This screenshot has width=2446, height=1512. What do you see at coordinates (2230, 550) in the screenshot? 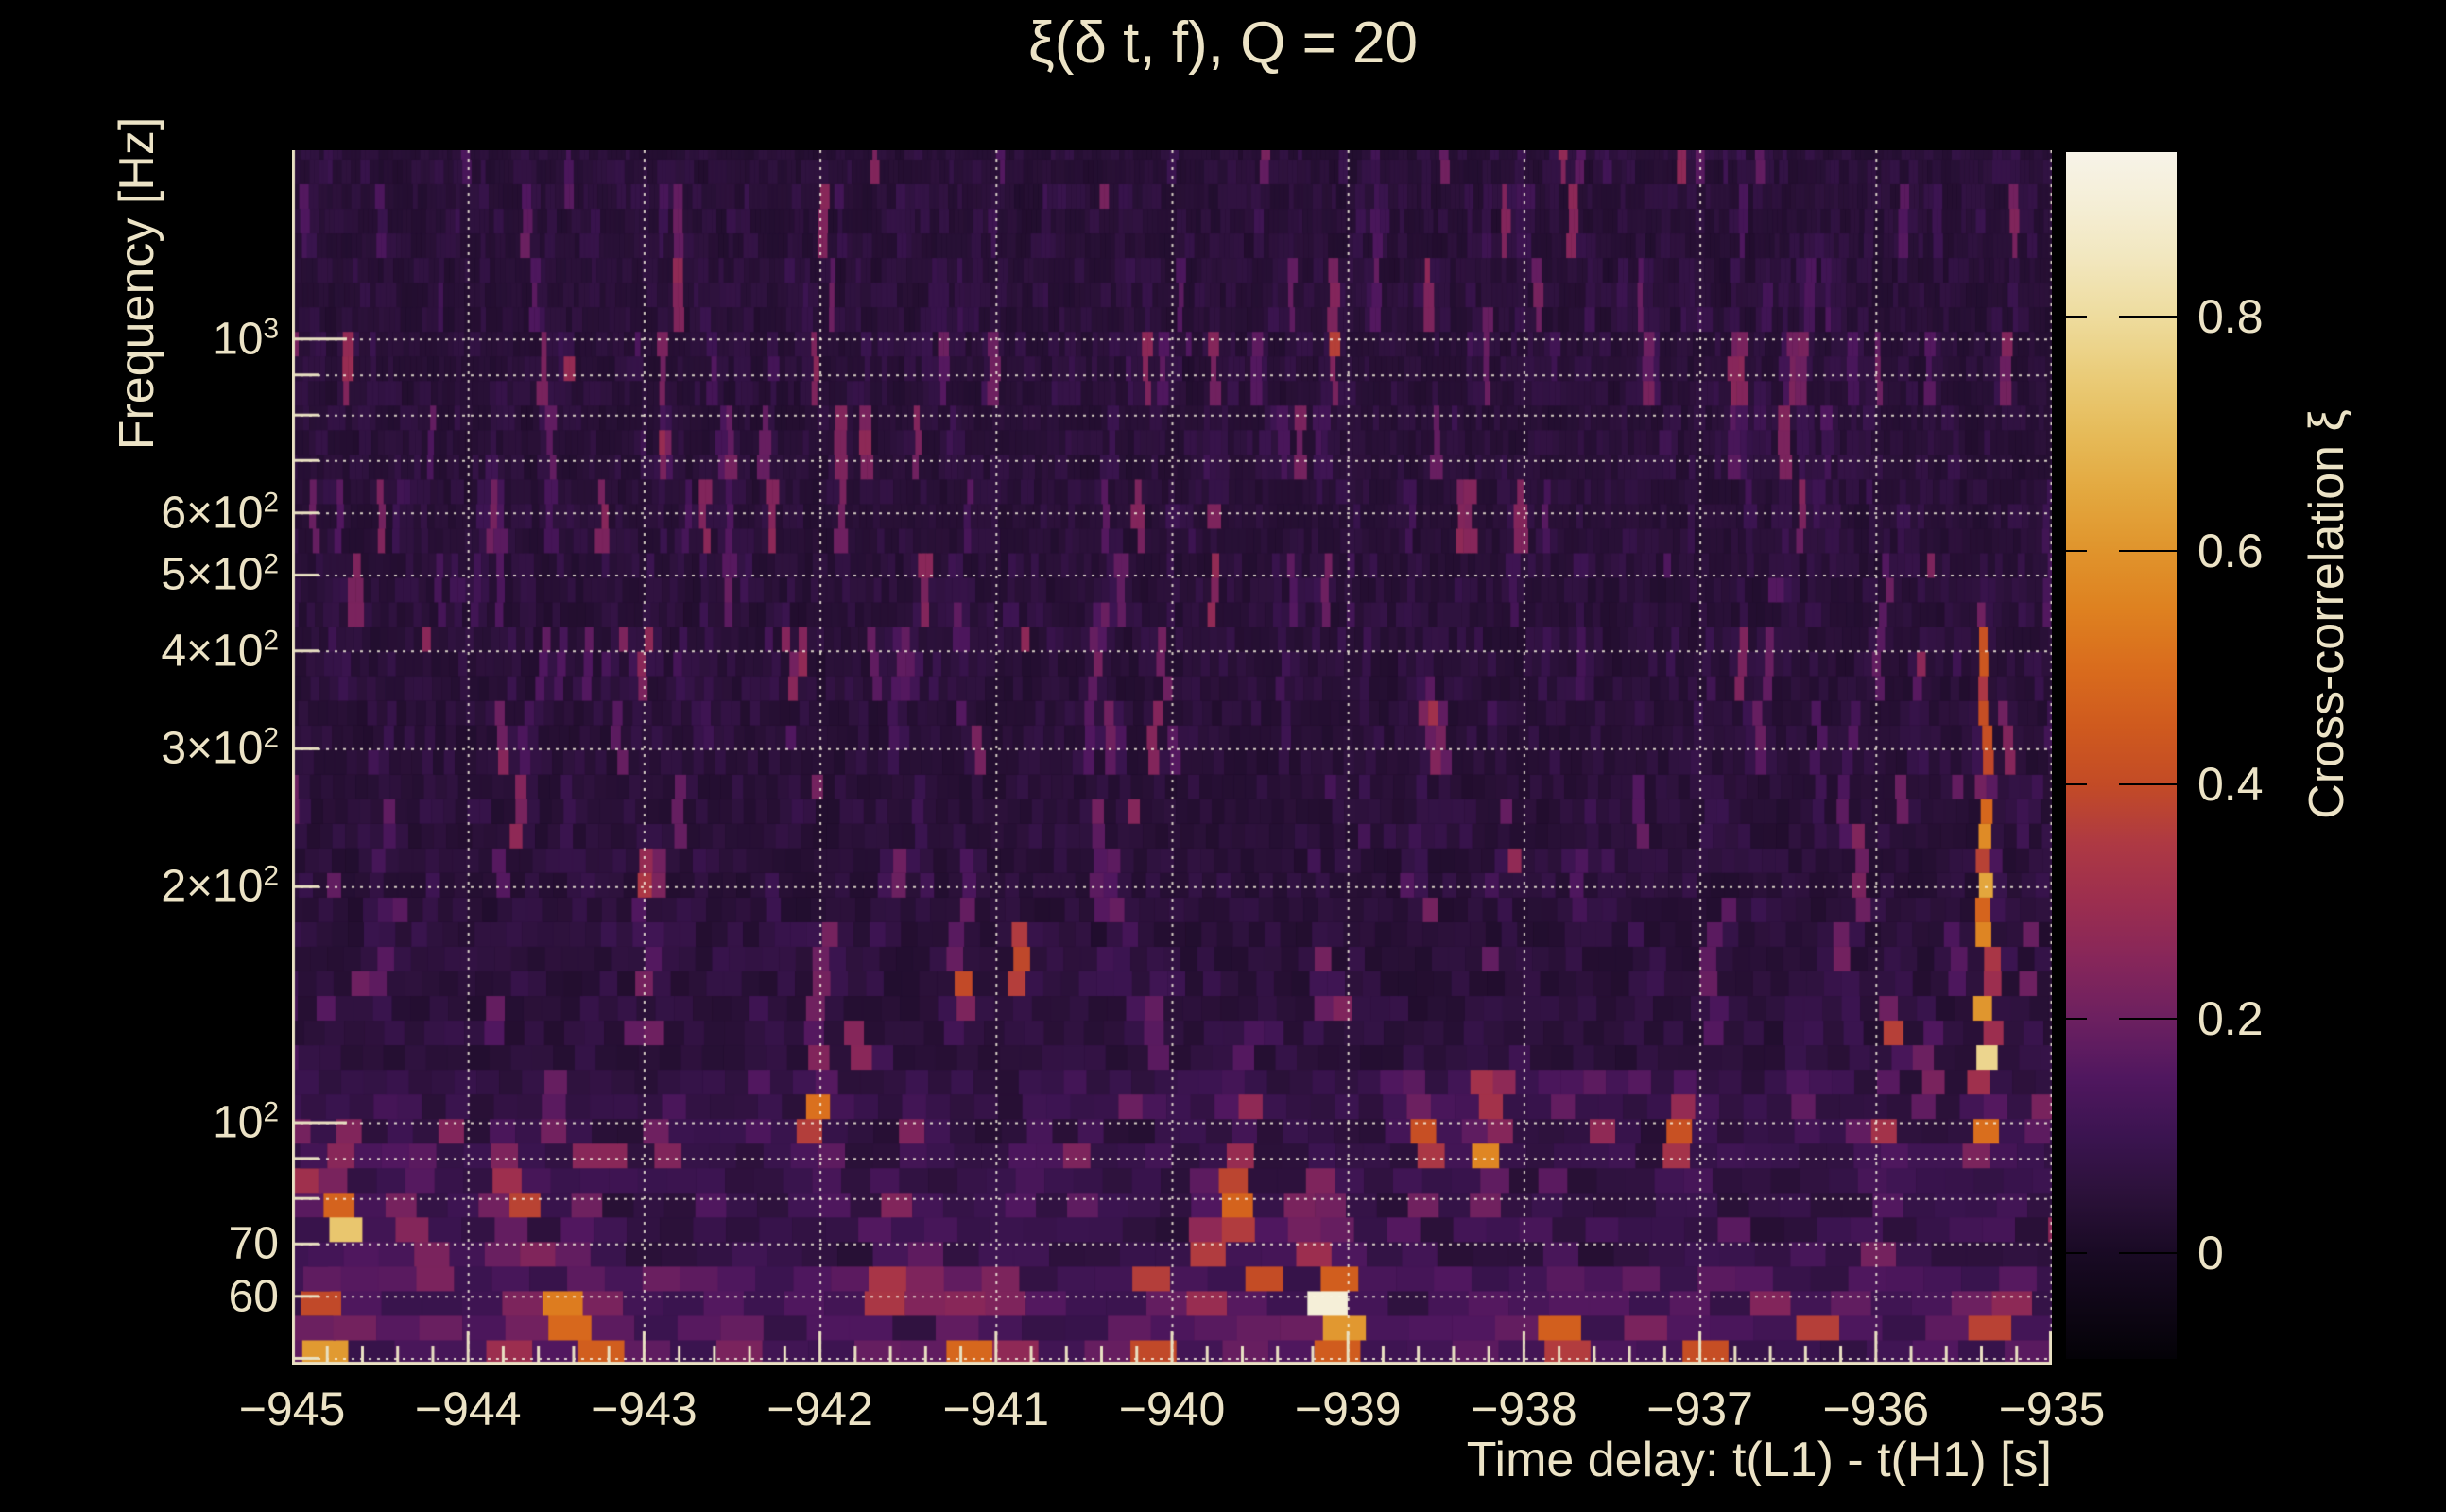
I see `colorbar-tick-label: 0.6` at bounding box center [2230, 550].